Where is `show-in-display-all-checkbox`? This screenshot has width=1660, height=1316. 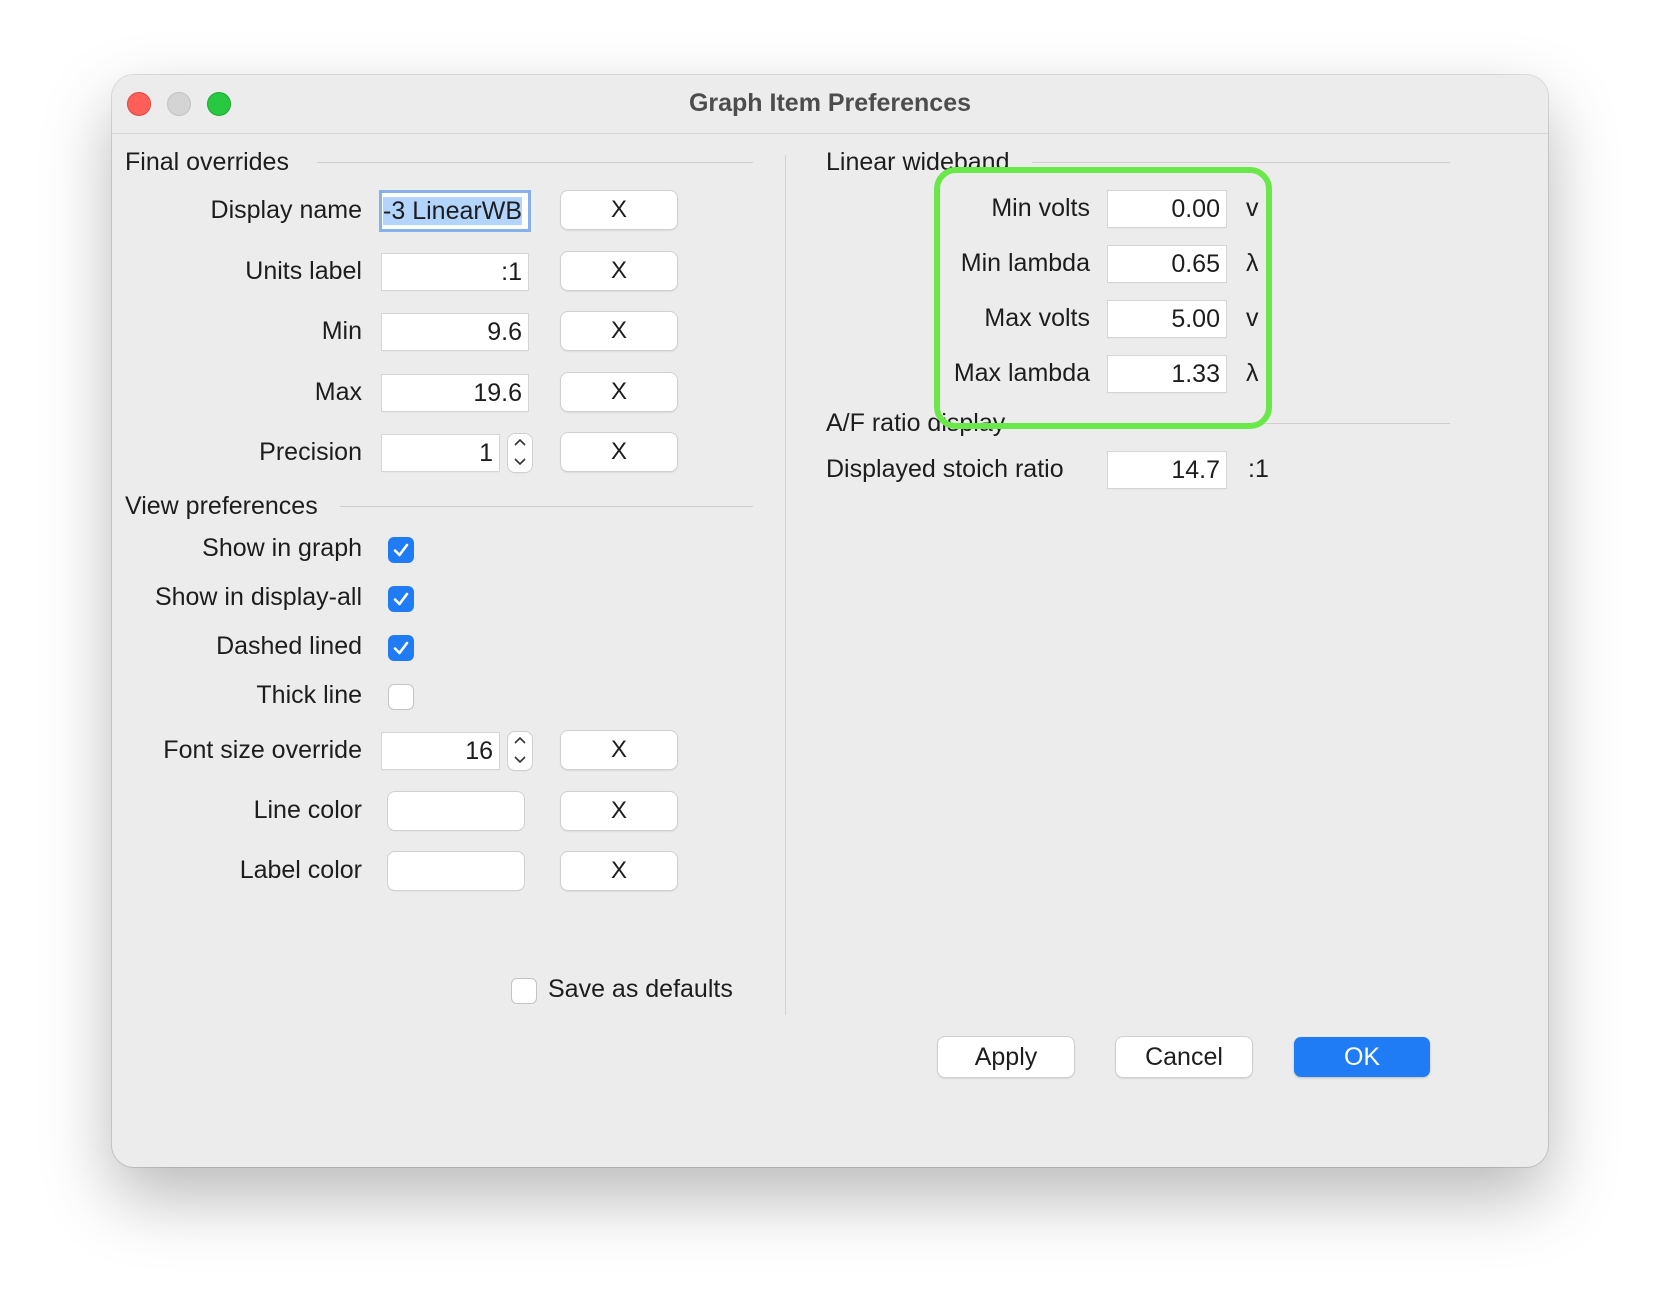 show-in-display-all-checkbox is located at coordinates (401, 599).